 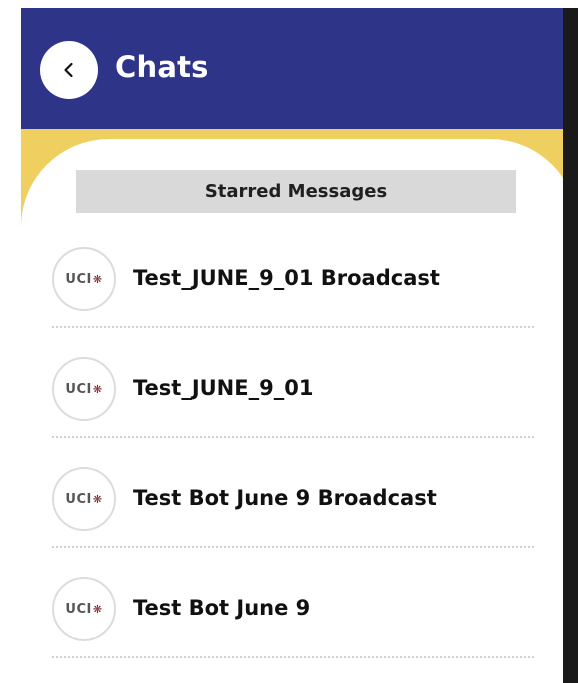 What do you see at coordinates (222, 608) in the screenshot?
I see `chat-name: Test Bot June 9` at bounding box center [222, 608].